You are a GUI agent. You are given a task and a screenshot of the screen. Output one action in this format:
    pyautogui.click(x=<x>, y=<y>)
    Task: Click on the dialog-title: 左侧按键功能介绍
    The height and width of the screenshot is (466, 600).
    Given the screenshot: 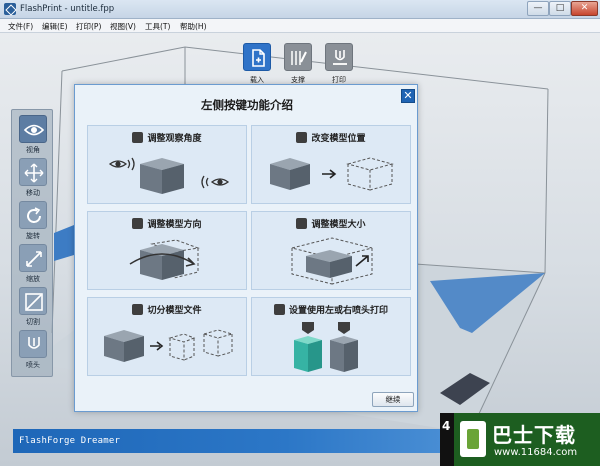 What is the action you would take?
    pyautogui.click(x=247, y=105)
    